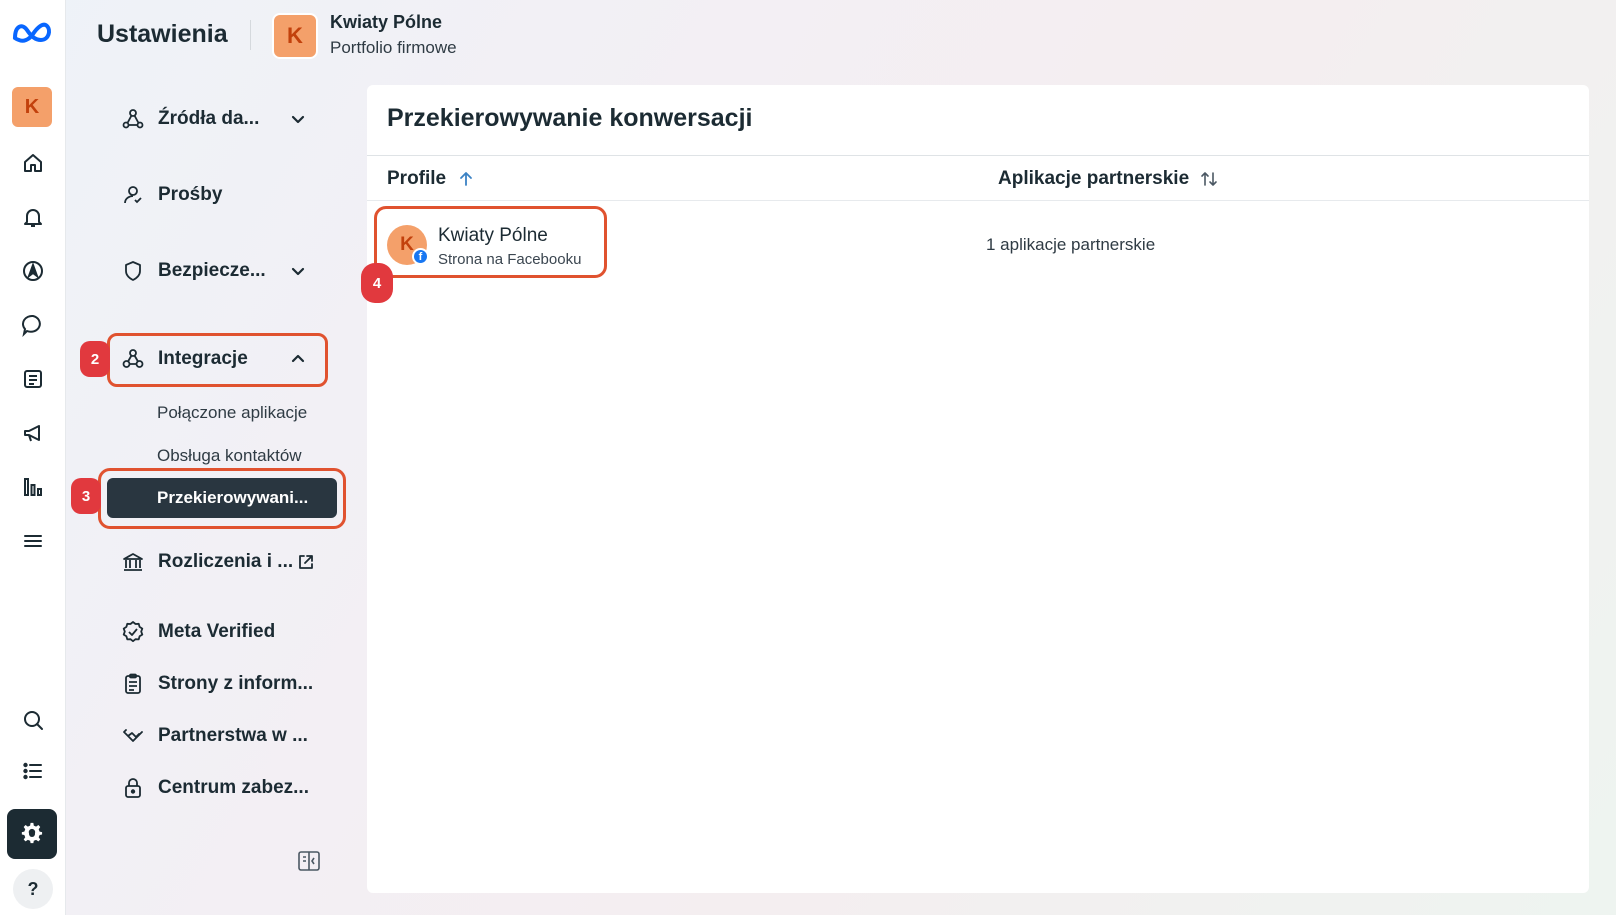 The image size is (1616, 915). What do you see at coordinates (33, 457) in the screenshot?
I see `icon-rail: K ?` at bounding box center [33, 457].